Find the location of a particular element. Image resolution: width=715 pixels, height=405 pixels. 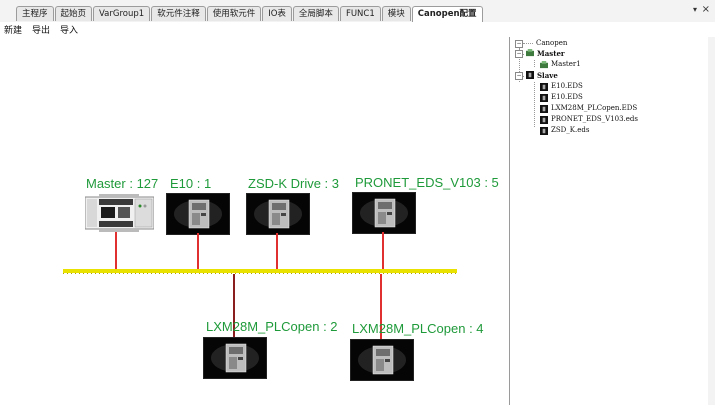

tree-slave-group: Slave is located at coordinates (547, 75).